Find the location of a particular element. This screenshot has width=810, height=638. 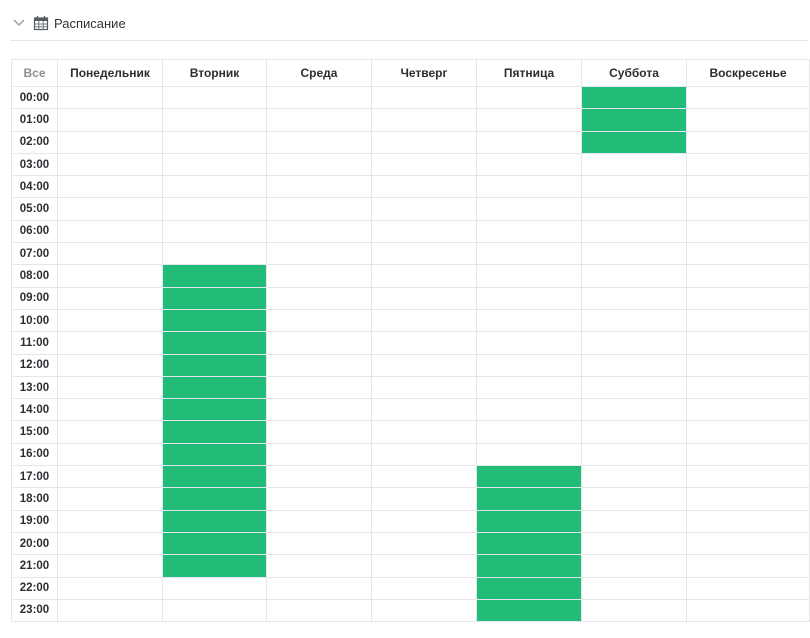

hour-label: 19:00 is located at coordinates (34, 521).